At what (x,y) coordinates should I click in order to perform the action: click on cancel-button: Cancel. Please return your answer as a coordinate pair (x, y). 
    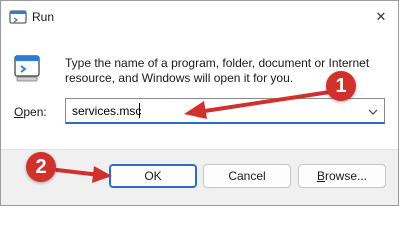
    Looking at the image, I should click on (247, 176).